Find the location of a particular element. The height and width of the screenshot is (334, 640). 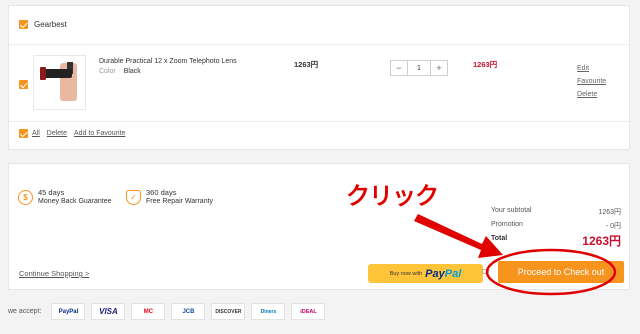

color-value: Black is located at coordinates (132, 71).